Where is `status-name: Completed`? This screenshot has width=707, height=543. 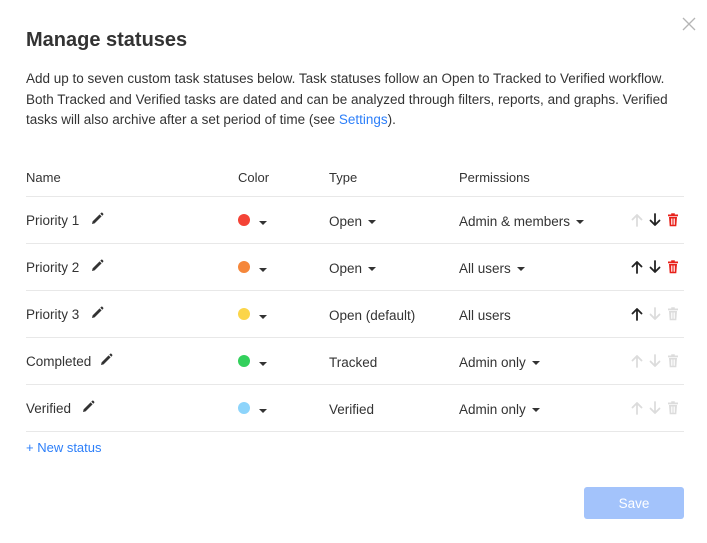
status-name: Completed is located at coordinates (59, 361).